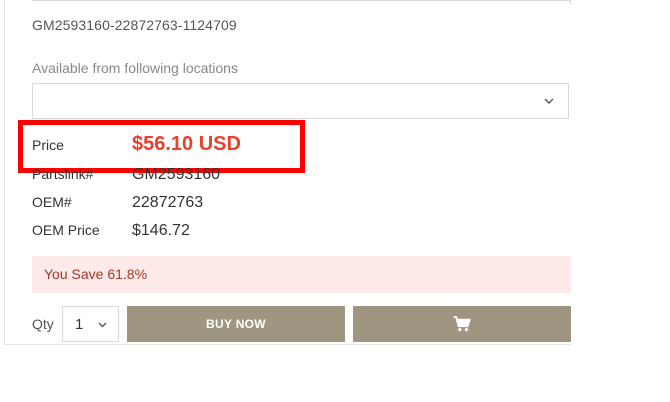  I want to click on locations-label: Available from following locations, so click(135, 68).